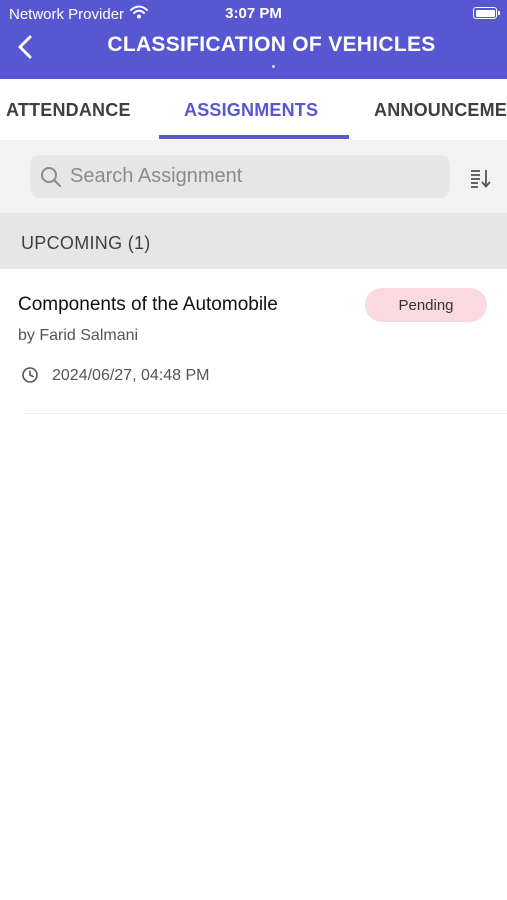  What do you see at coordinates (480, 182) in the screenshot?
I see `sort-icon` at bounding box center [480, 182].